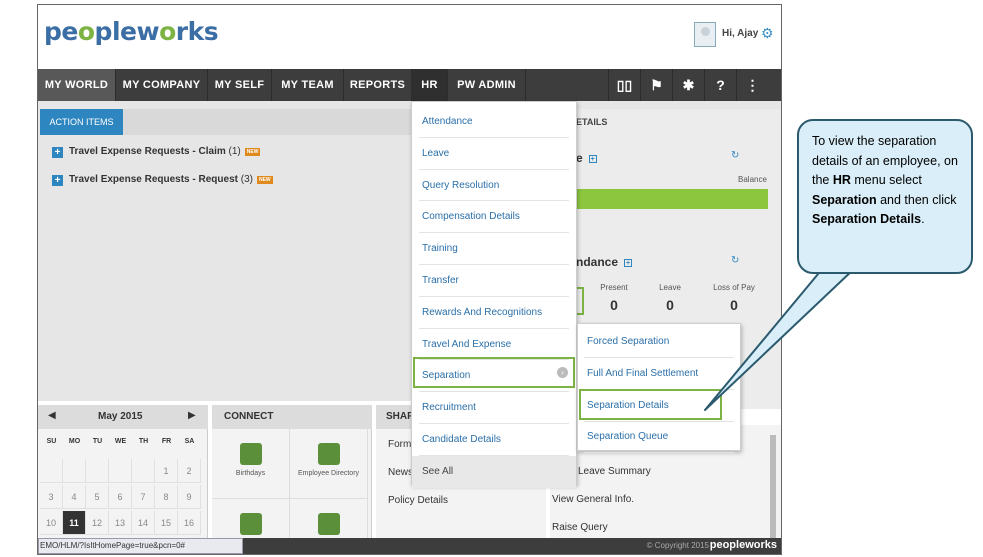 The width and height of the screenshot is (983, 557). I want to click on nav-my-self: MY SELF, so click(240, 85).